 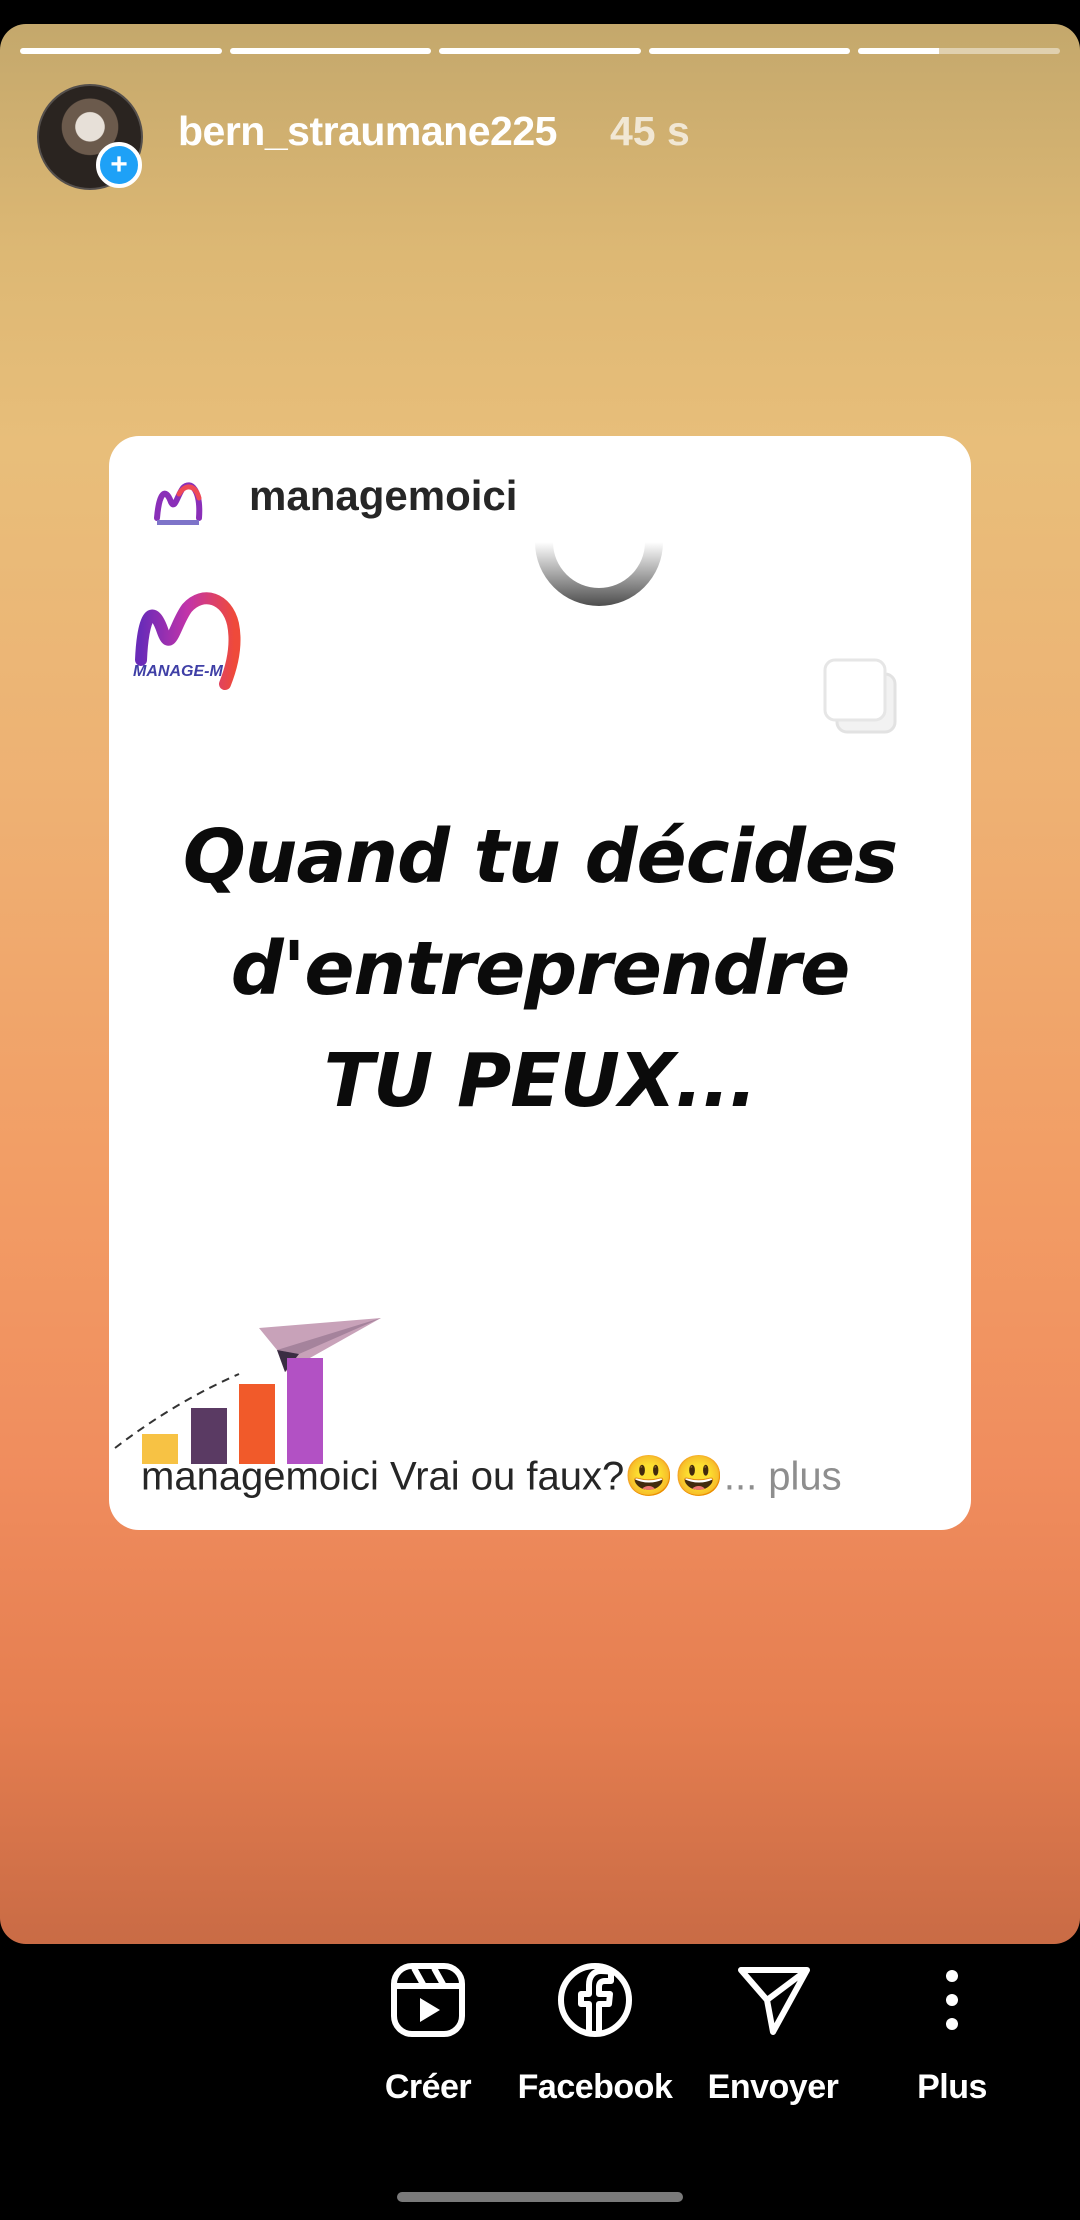 What do you see at coordinates (774, 2001) in the screenshot?
I see `send-icon` at bounding box center [774, 2001].